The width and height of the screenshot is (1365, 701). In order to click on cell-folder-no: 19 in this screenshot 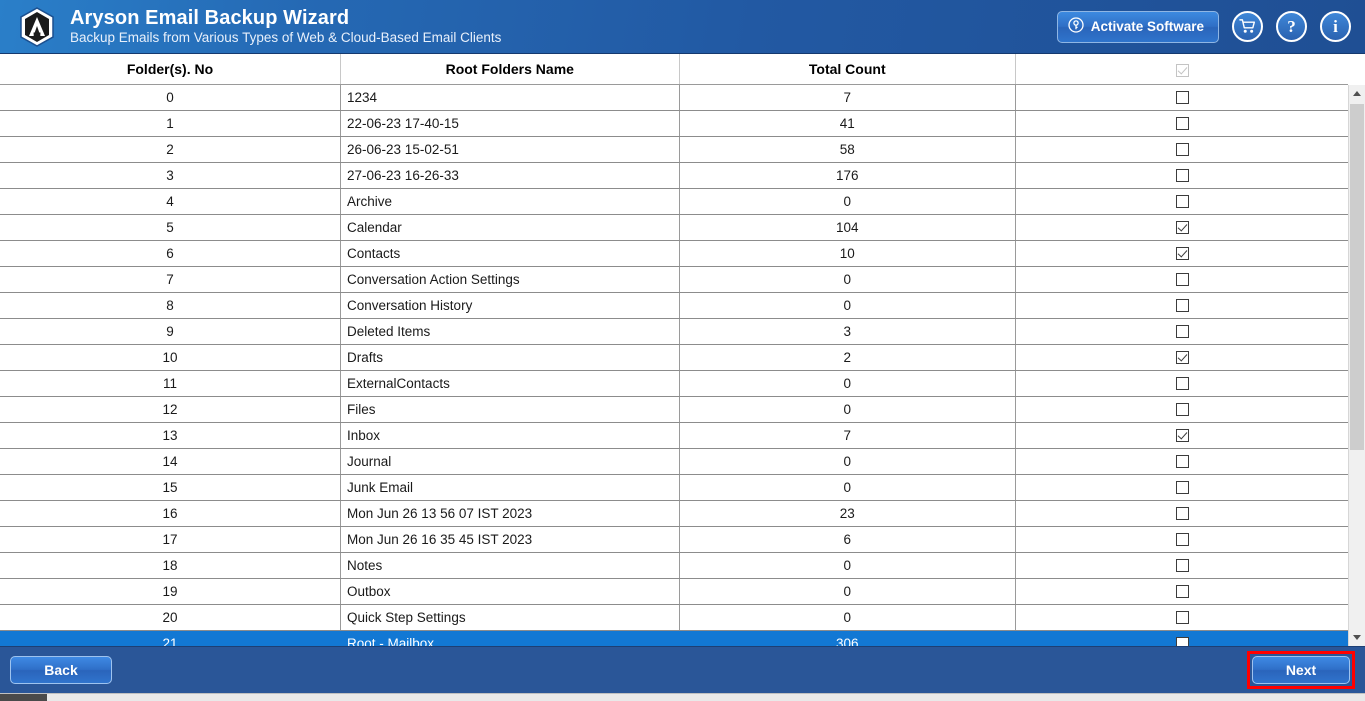, I will do `click(171, 591)`.